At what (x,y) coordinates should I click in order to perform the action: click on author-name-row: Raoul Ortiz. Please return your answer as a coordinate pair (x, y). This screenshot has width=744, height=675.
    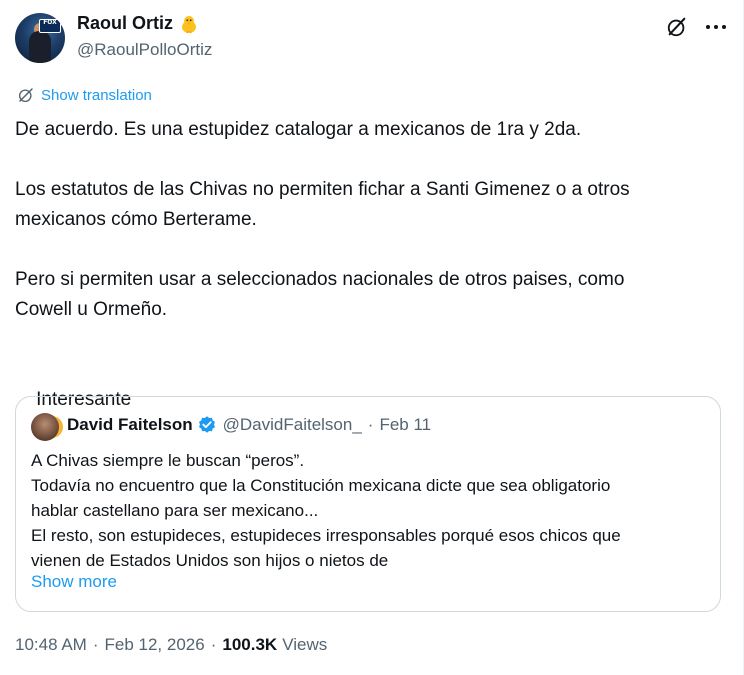
    Looking at the image, I should click on (138, 23).